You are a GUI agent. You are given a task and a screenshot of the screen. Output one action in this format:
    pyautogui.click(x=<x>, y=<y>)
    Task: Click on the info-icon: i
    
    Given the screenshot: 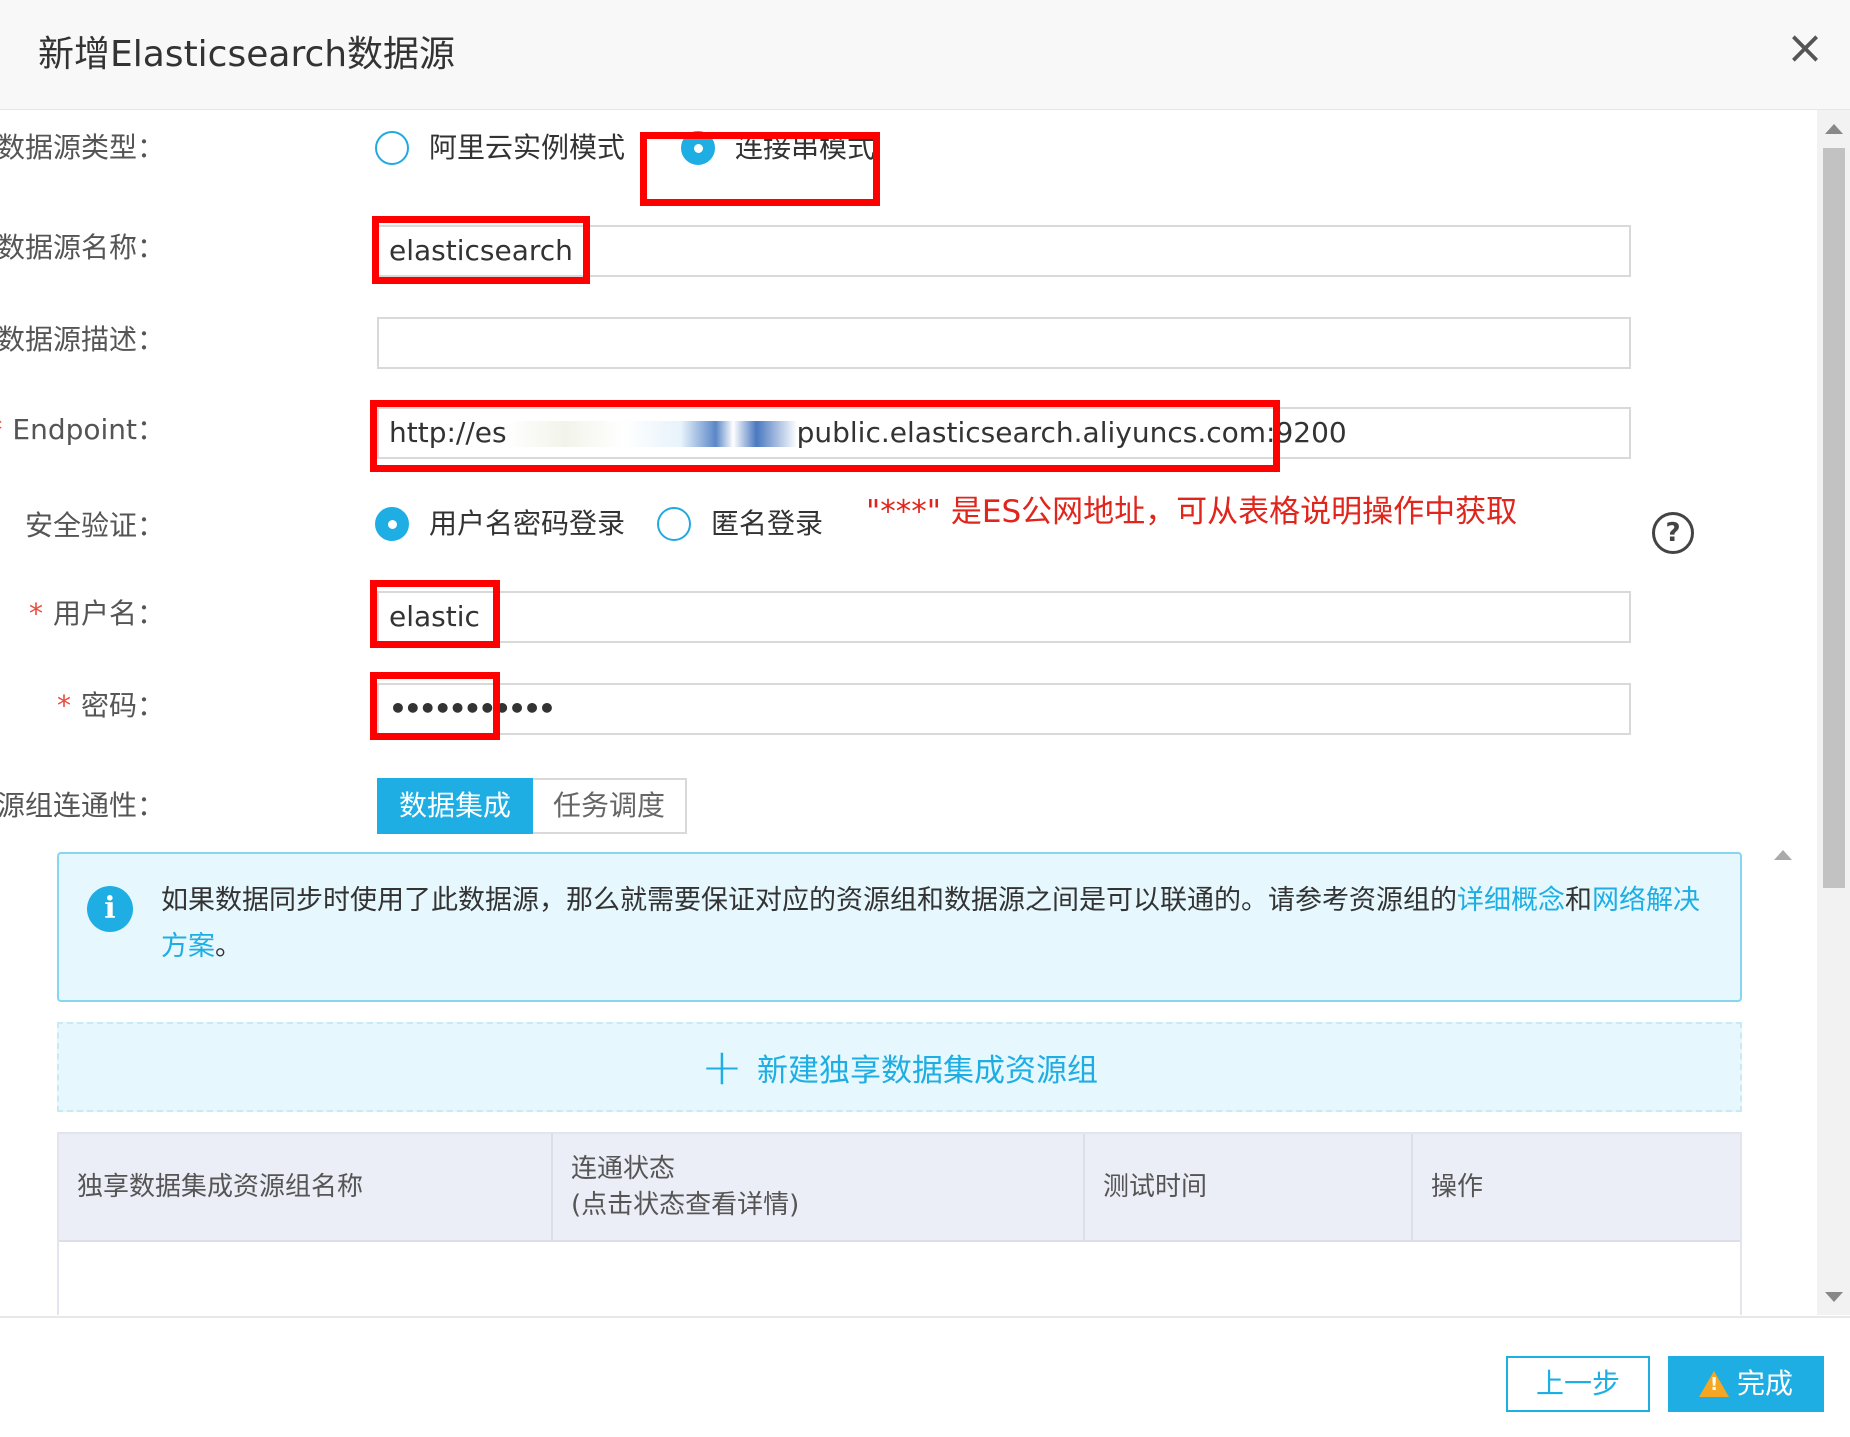 What is the action you would take?
    pyautogui.click(x=110, y=909)
    